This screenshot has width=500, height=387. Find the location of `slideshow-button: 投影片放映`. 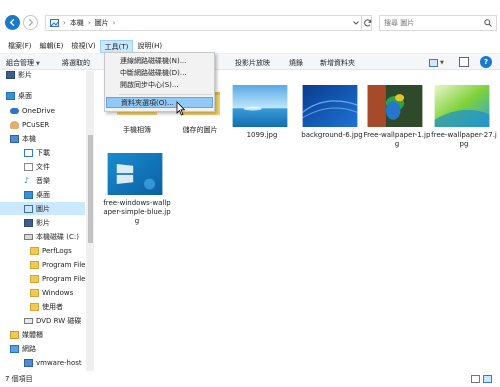

slideshow-button: 投影片放映 is located at coordinates (252, 63).